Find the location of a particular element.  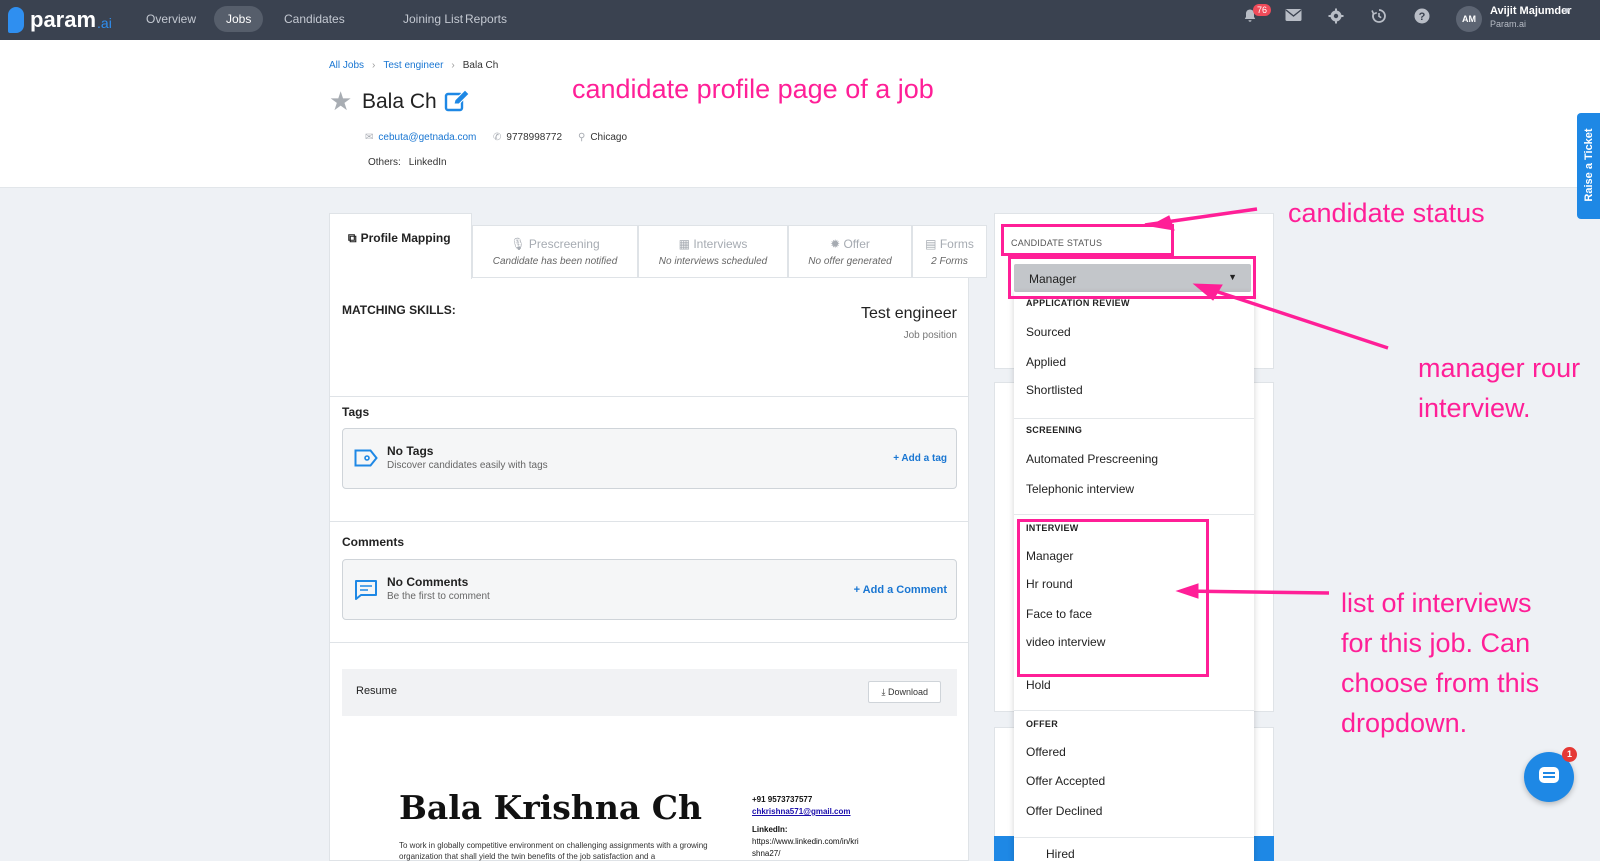

raise-ticket-label: Raise a Ticket is located at coordinates (1589, 165).